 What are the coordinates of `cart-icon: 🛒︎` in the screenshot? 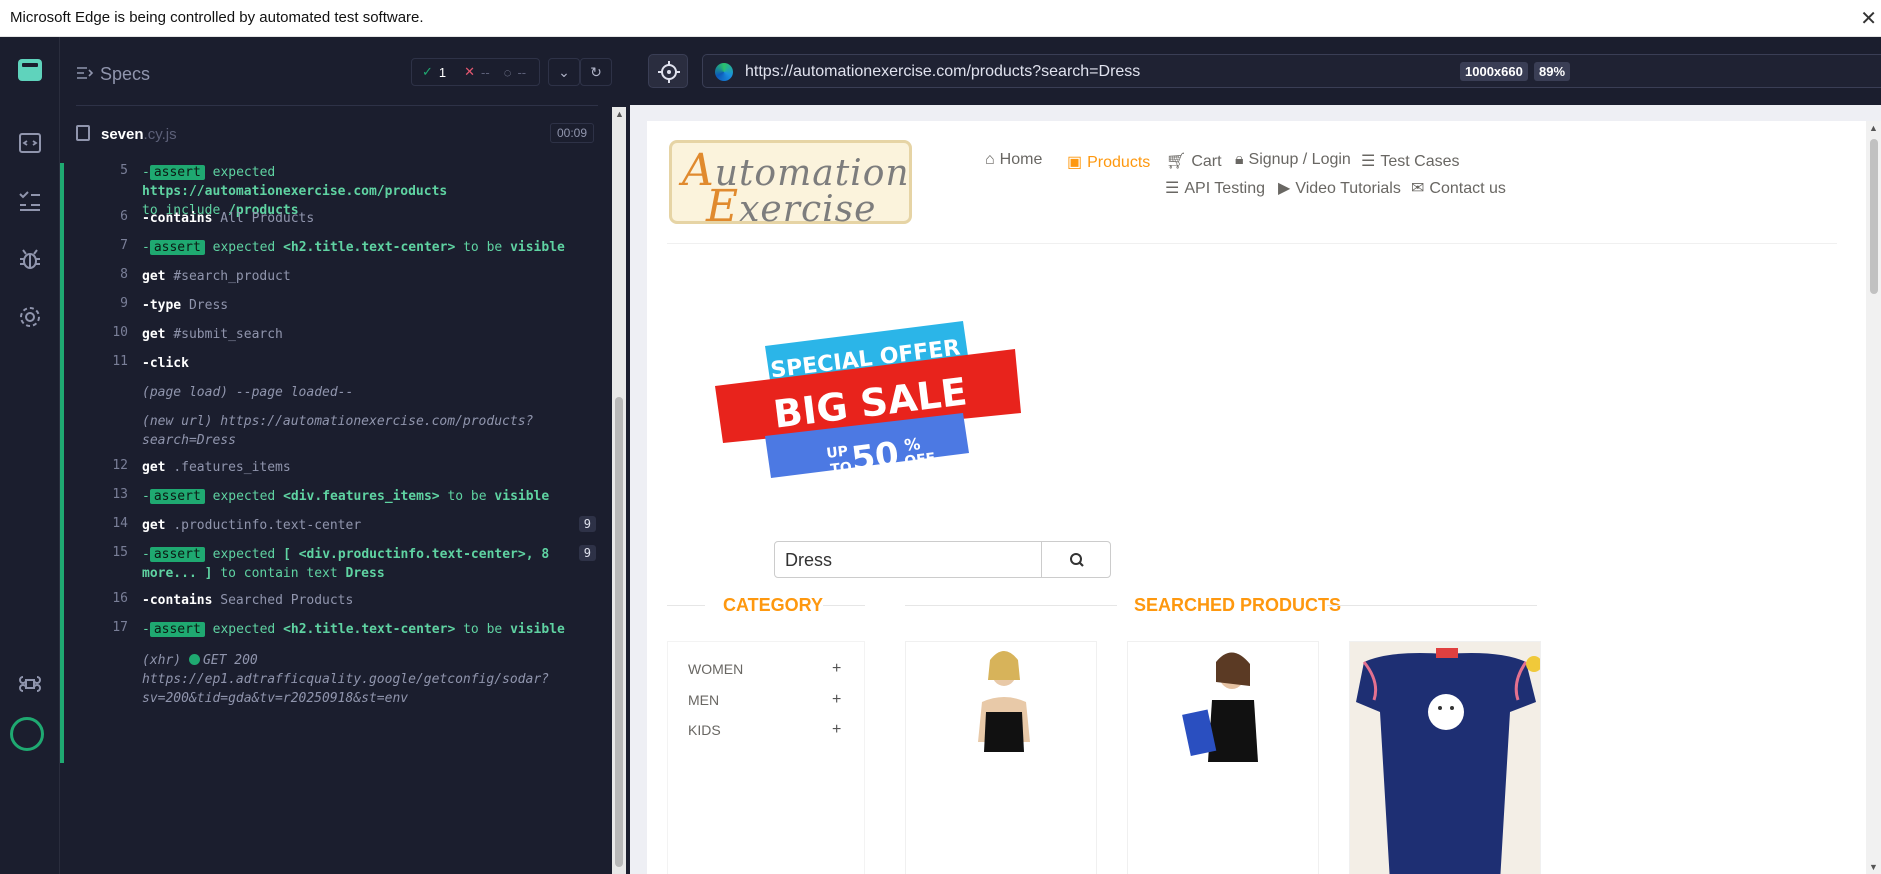 It's located at (1176, 161).